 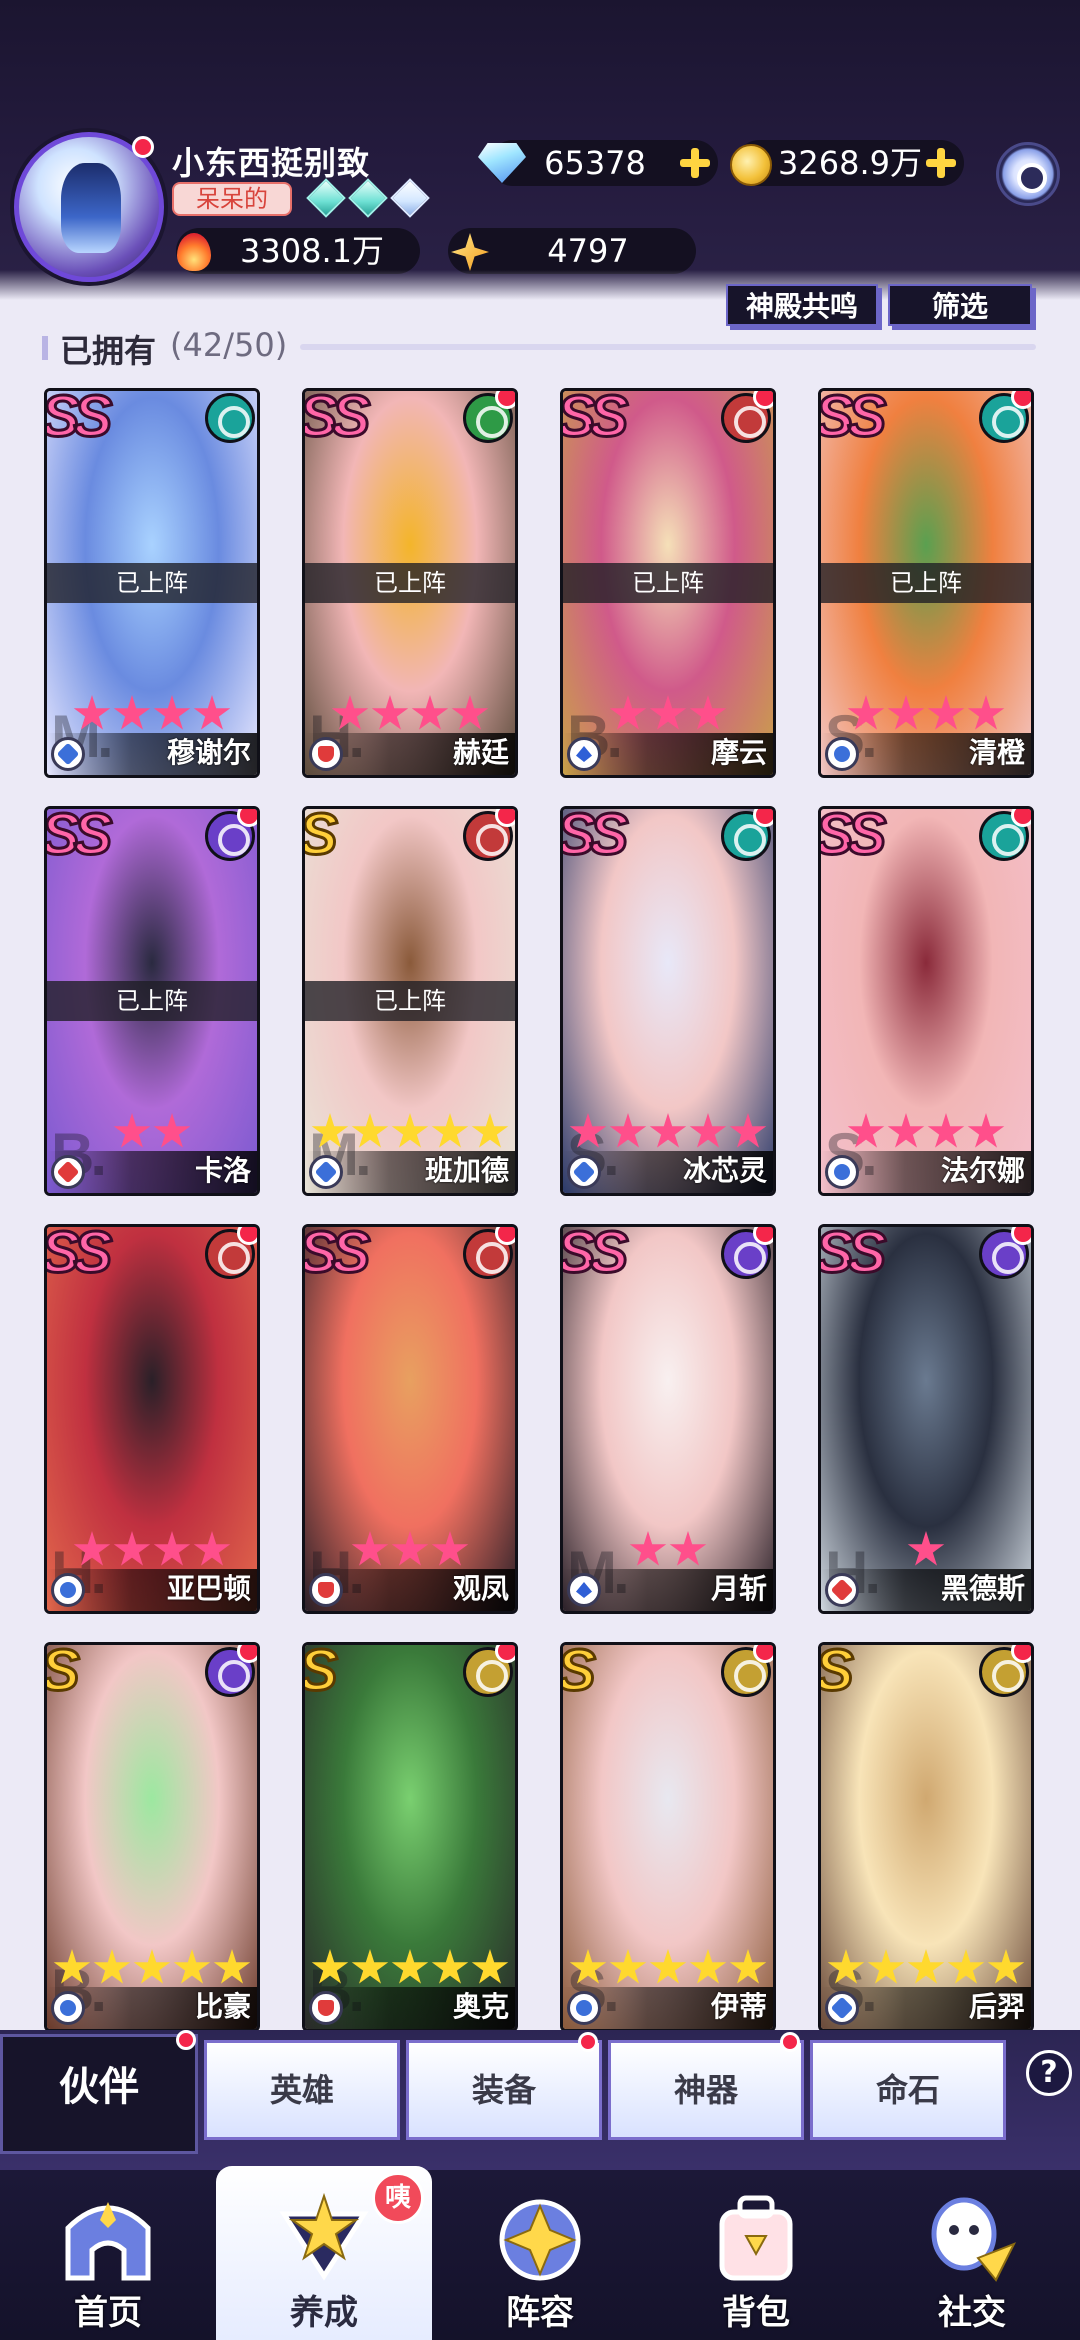 I want to click on tab-partner-dot, so click(x=186, y=2040).